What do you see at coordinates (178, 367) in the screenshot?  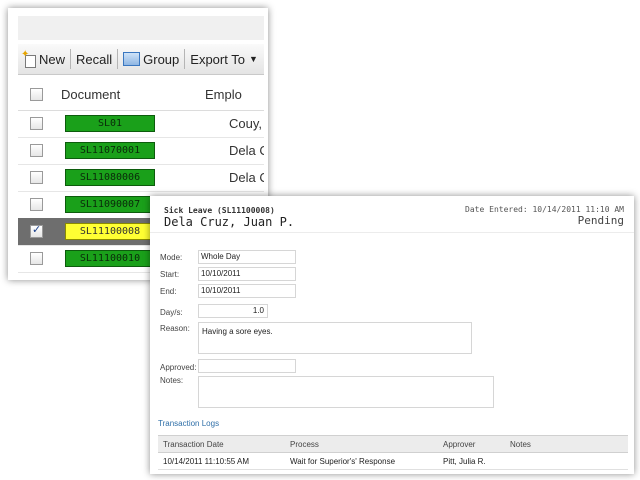 I see `approved-label: Approved:` at bounding box center [178, 367].